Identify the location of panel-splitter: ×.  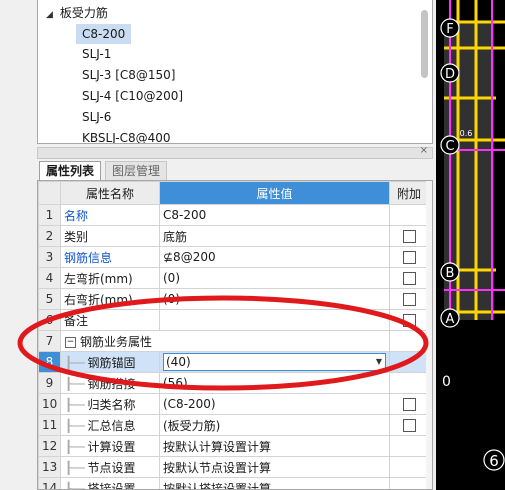
(235, 152).